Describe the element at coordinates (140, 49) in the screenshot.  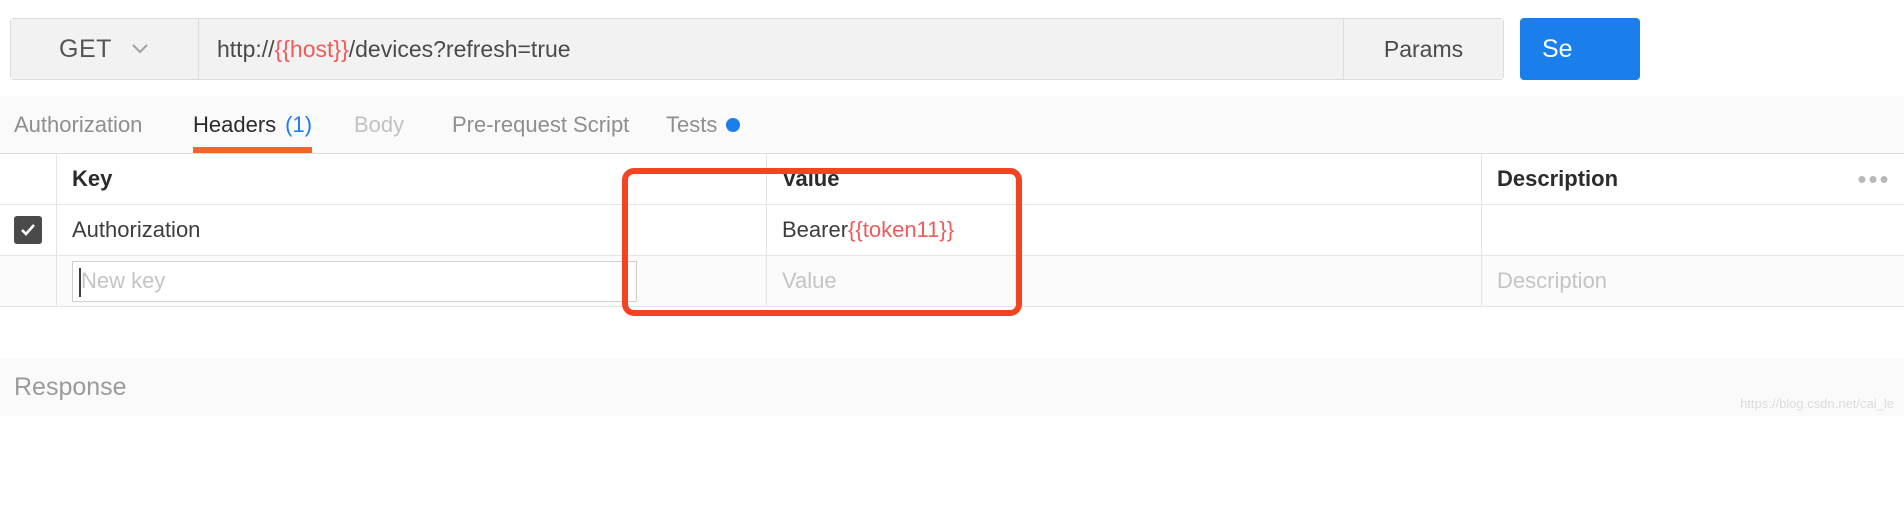
I see `chevron-down-icon` at that location.